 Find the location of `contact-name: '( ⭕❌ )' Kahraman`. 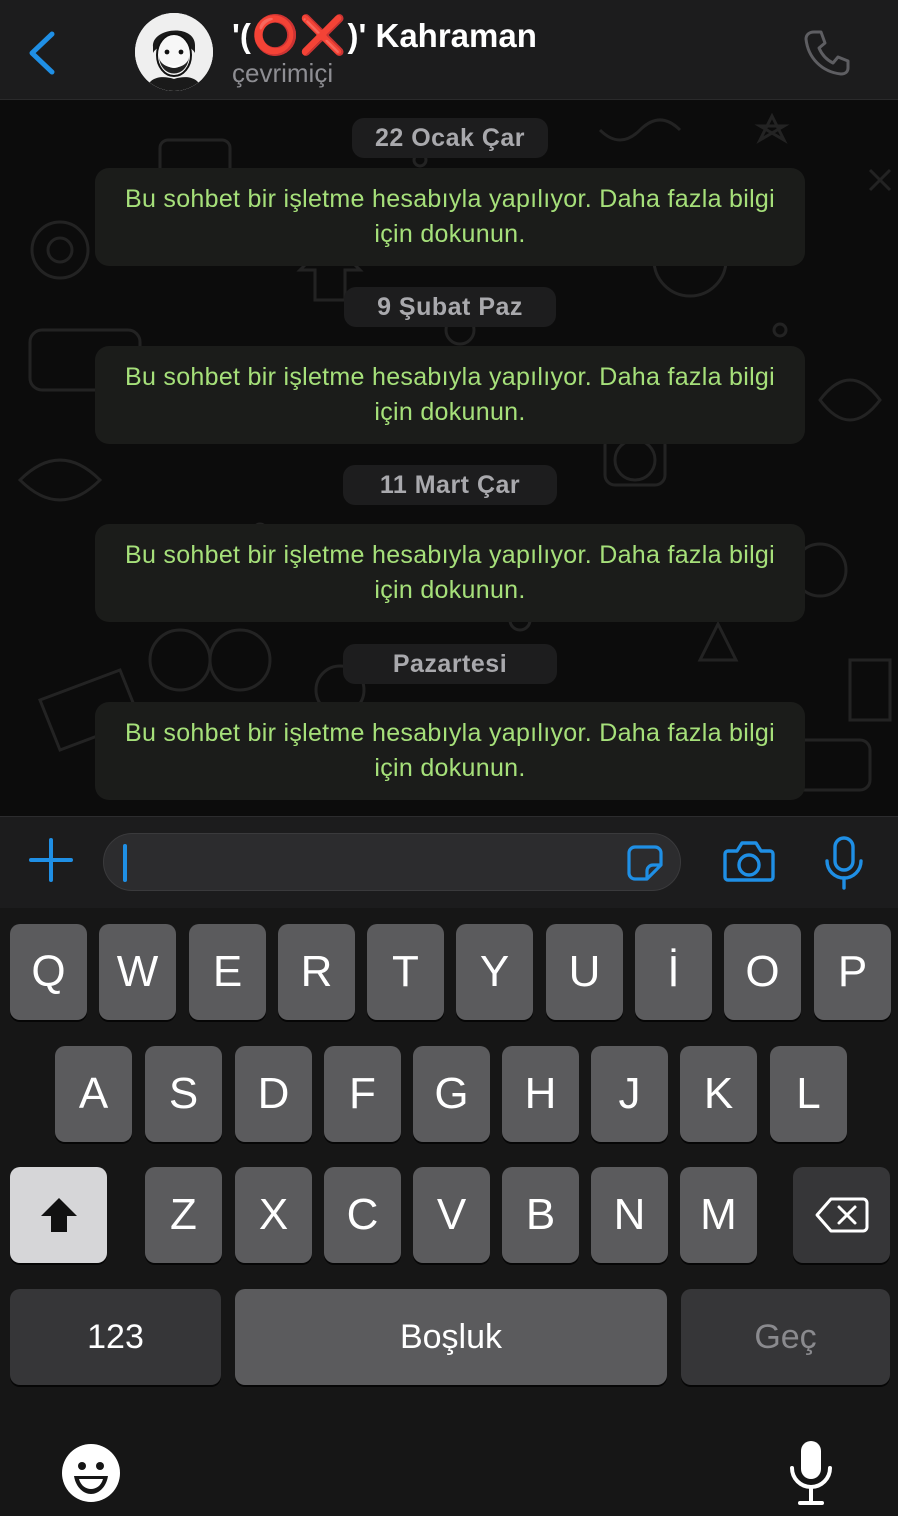

contact-name: '( ⭕❌ )' Kahraman is located at coordinates (384, 36).